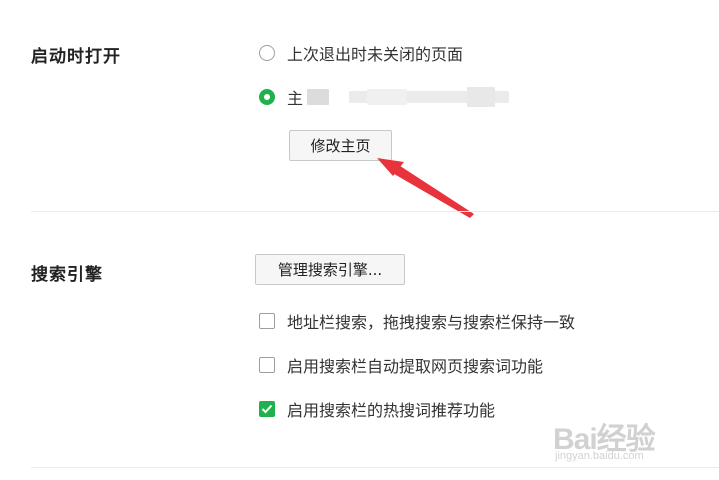 The image size is (719, 480). What do you see at coordinates (431, 322) in the screenshot?
I see `sync-label: 地址栏搜索，拖拽搜索与搜索栏保持一致` at bounding box center [431, 322].